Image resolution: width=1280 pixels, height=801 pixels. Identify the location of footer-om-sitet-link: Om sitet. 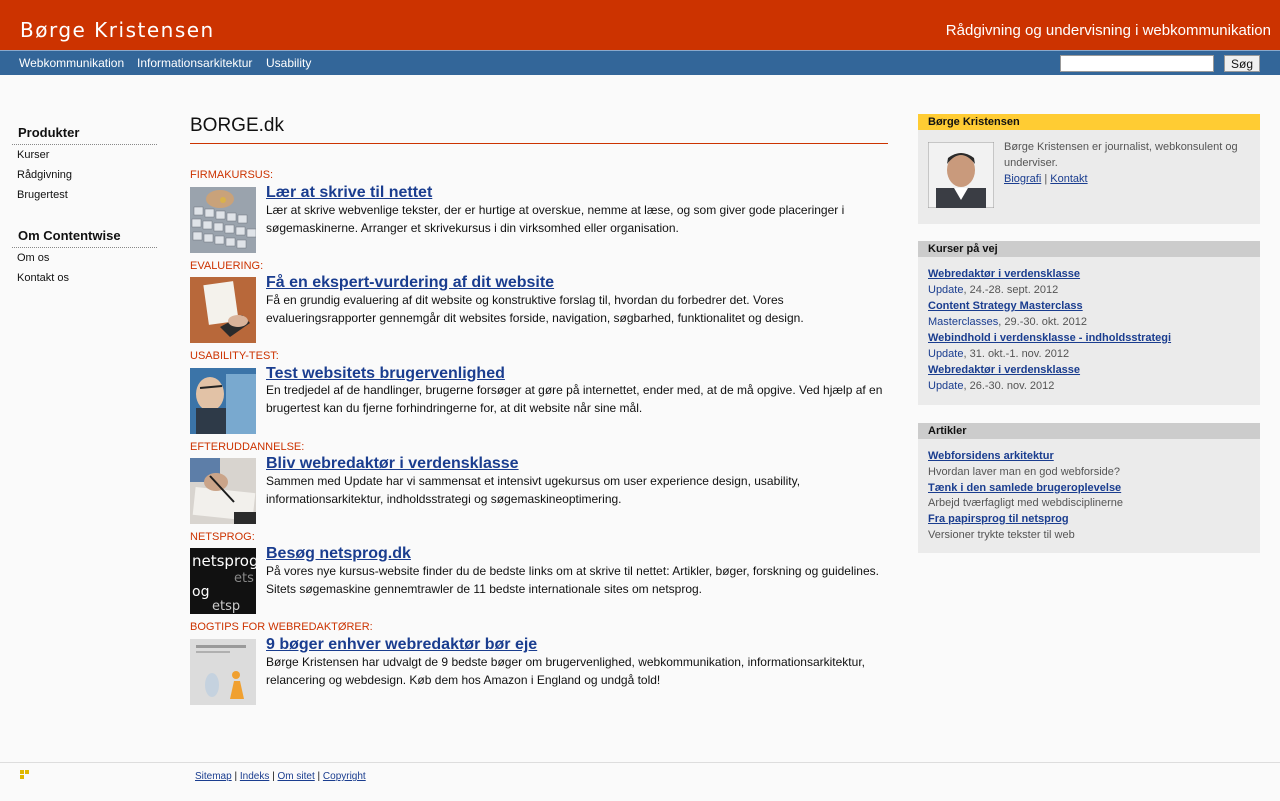
(296, 776).